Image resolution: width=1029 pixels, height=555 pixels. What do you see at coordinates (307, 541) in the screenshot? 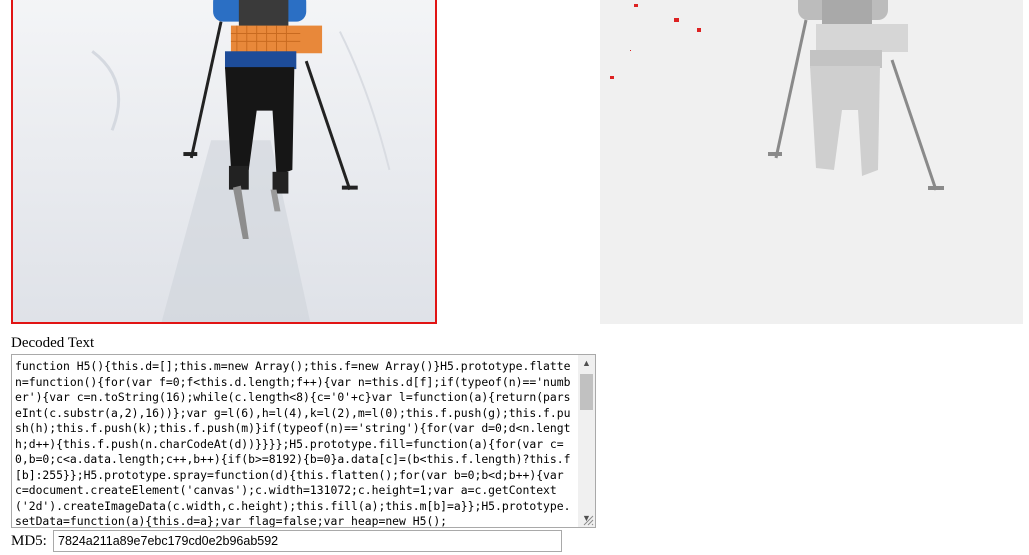
I see `md5-input` at bounding box center [307, 541].